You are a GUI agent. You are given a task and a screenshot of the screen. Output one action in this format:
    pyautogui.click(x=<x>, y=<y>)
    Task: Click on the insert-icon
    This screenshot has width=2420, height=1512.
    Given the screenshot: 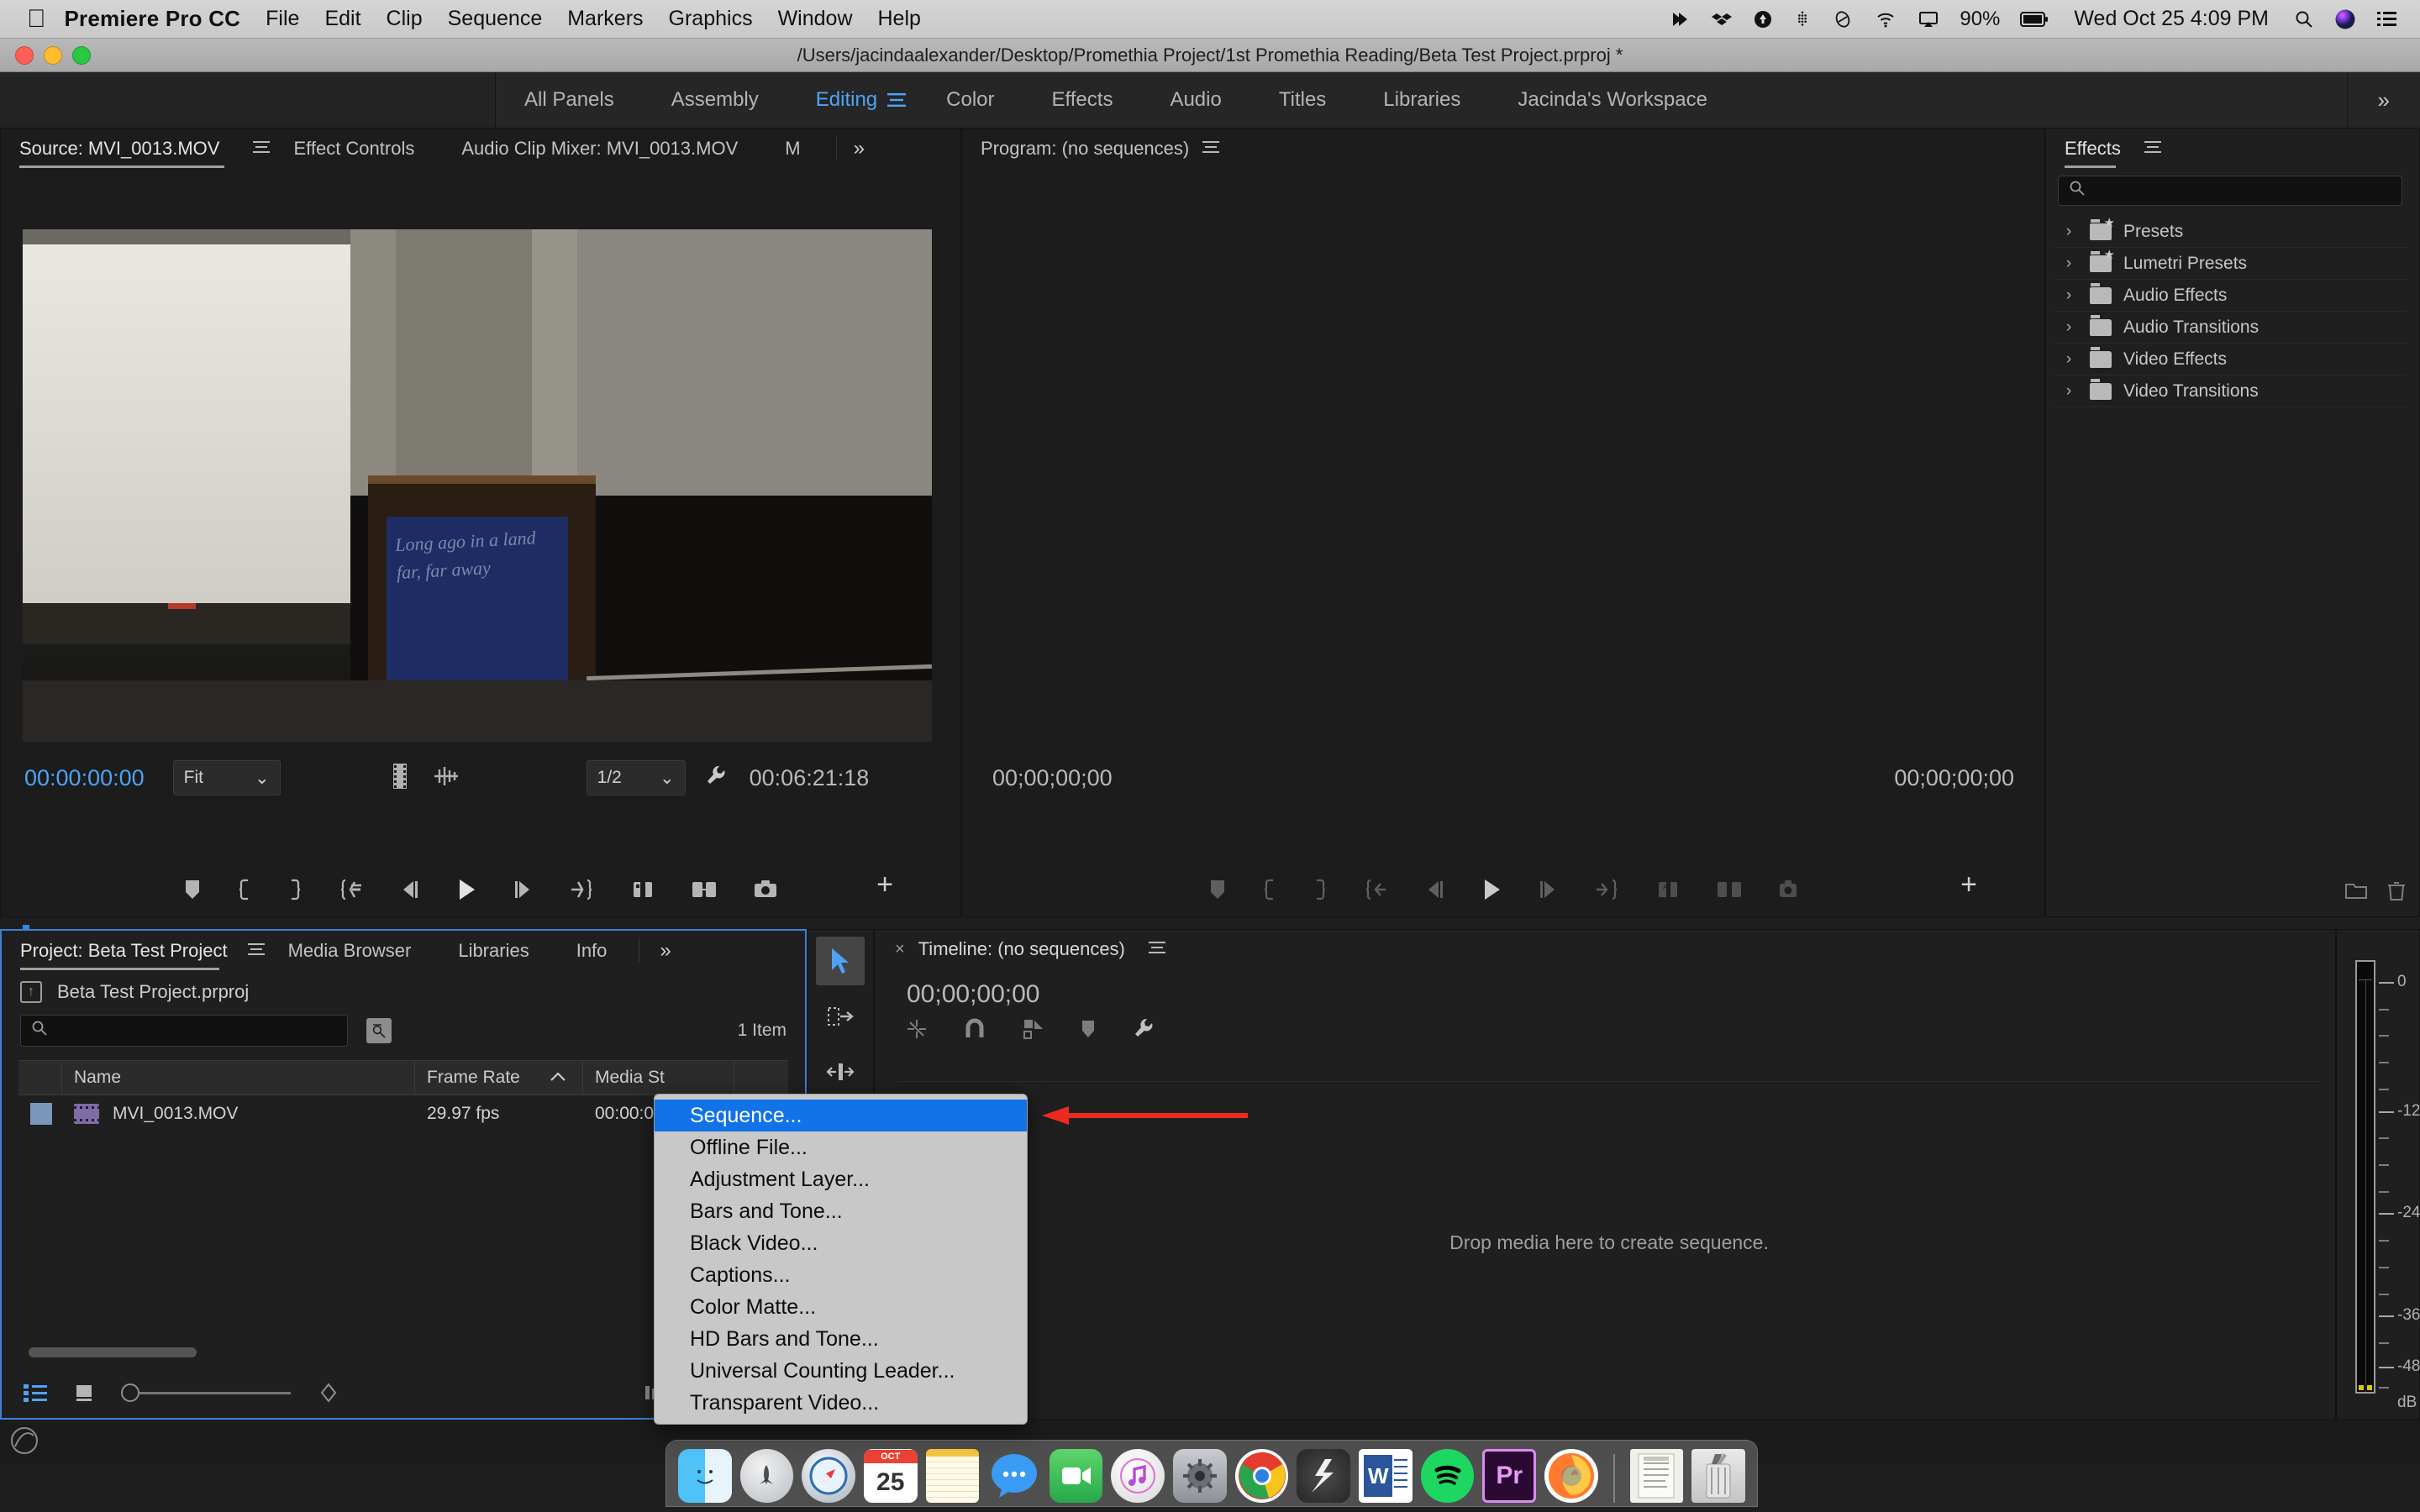 What is the action you would take?
    pyautogui.click(x=643, y=889)
    